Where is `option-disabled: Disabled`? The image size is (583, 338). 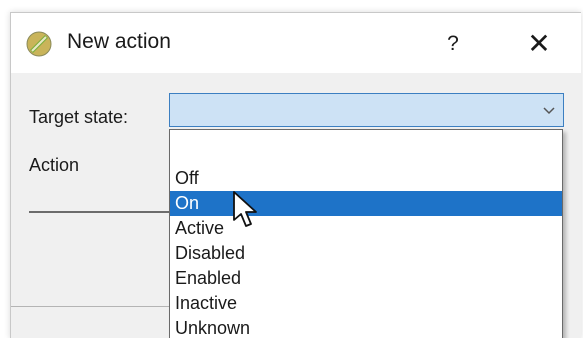
option-disabled: Disabled is located at coordinates (366, 253).